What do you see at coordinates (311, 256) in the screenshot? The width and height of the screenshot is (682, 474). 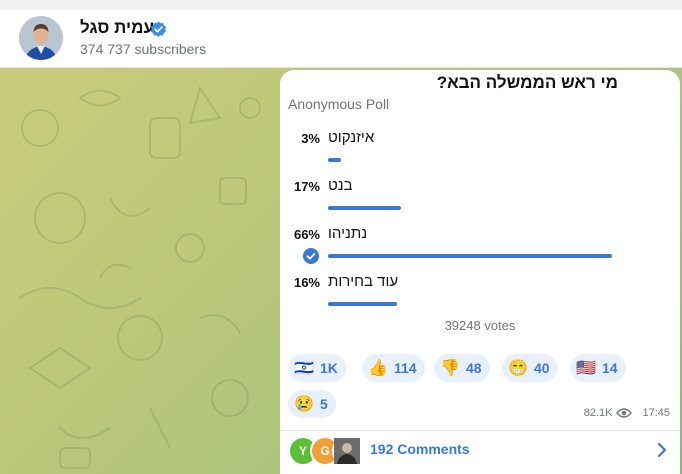 I see `chosen-check-icon` at bounding box center [311, 256].